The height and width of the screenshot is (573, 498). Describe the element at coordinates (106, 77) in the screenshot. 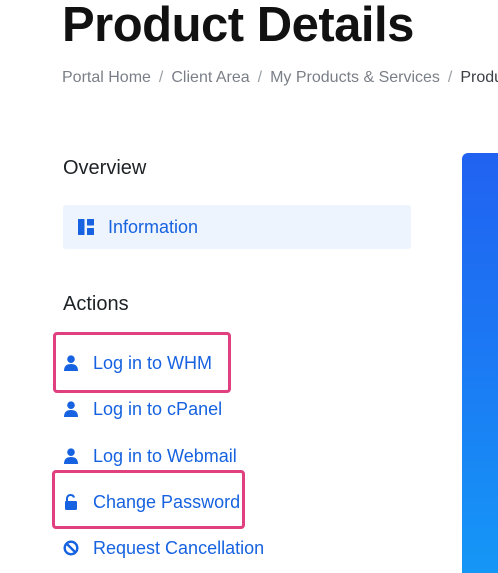

I see `breadcrumb-portal-home: Portal Home` at that location.